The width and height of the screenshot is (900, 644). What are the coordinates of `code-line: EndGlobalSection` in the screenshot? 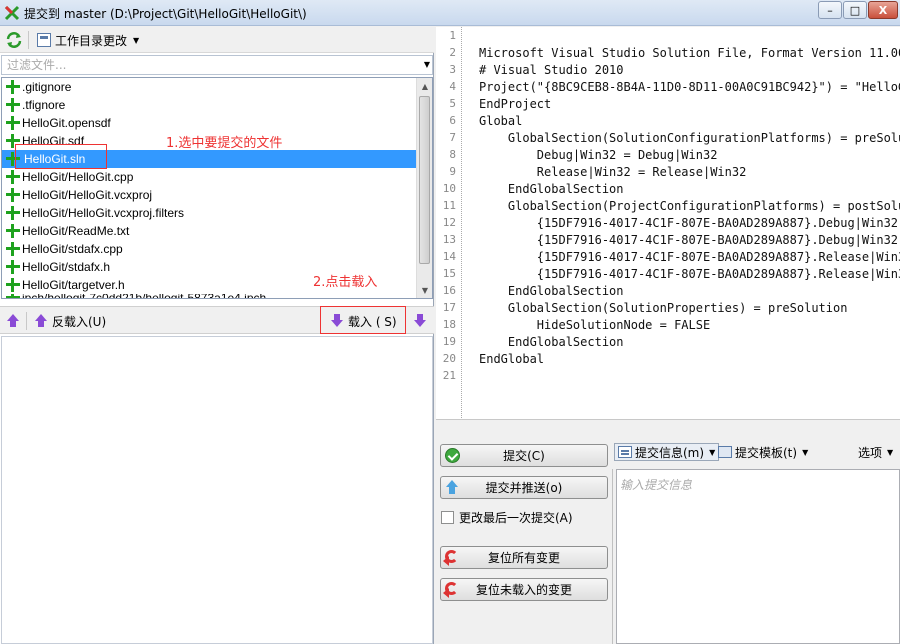 It's located at (551, 291).